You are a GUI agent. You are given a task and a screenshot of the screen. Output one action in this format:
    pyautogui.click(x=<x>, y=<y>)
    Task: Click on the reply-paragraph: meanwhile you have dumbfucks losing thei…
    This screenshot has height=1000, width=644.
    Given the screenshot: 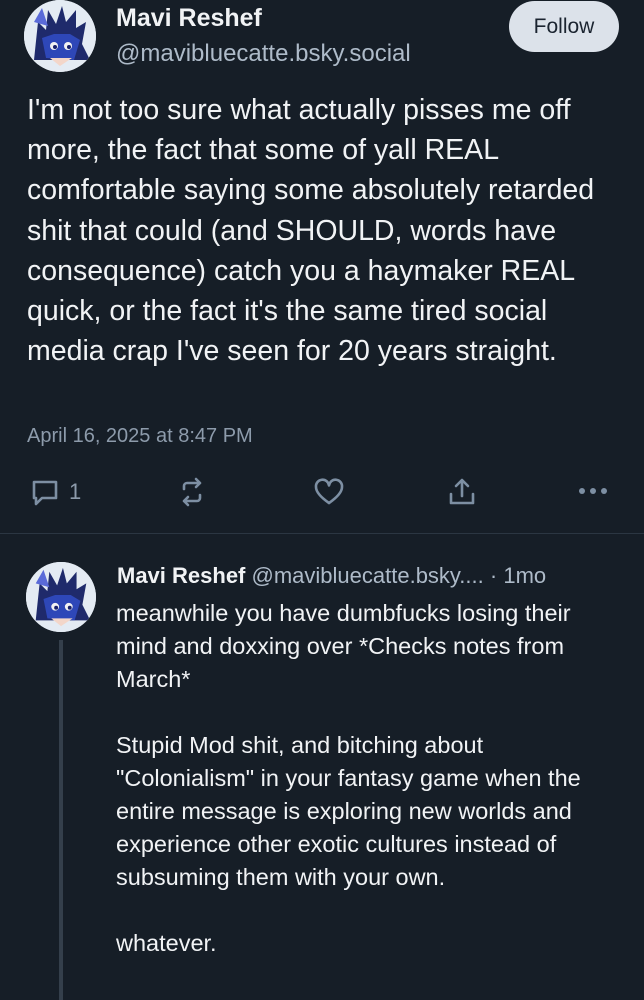 What is the action you would take?
    pyautogui.click(x=343, y=646)
    